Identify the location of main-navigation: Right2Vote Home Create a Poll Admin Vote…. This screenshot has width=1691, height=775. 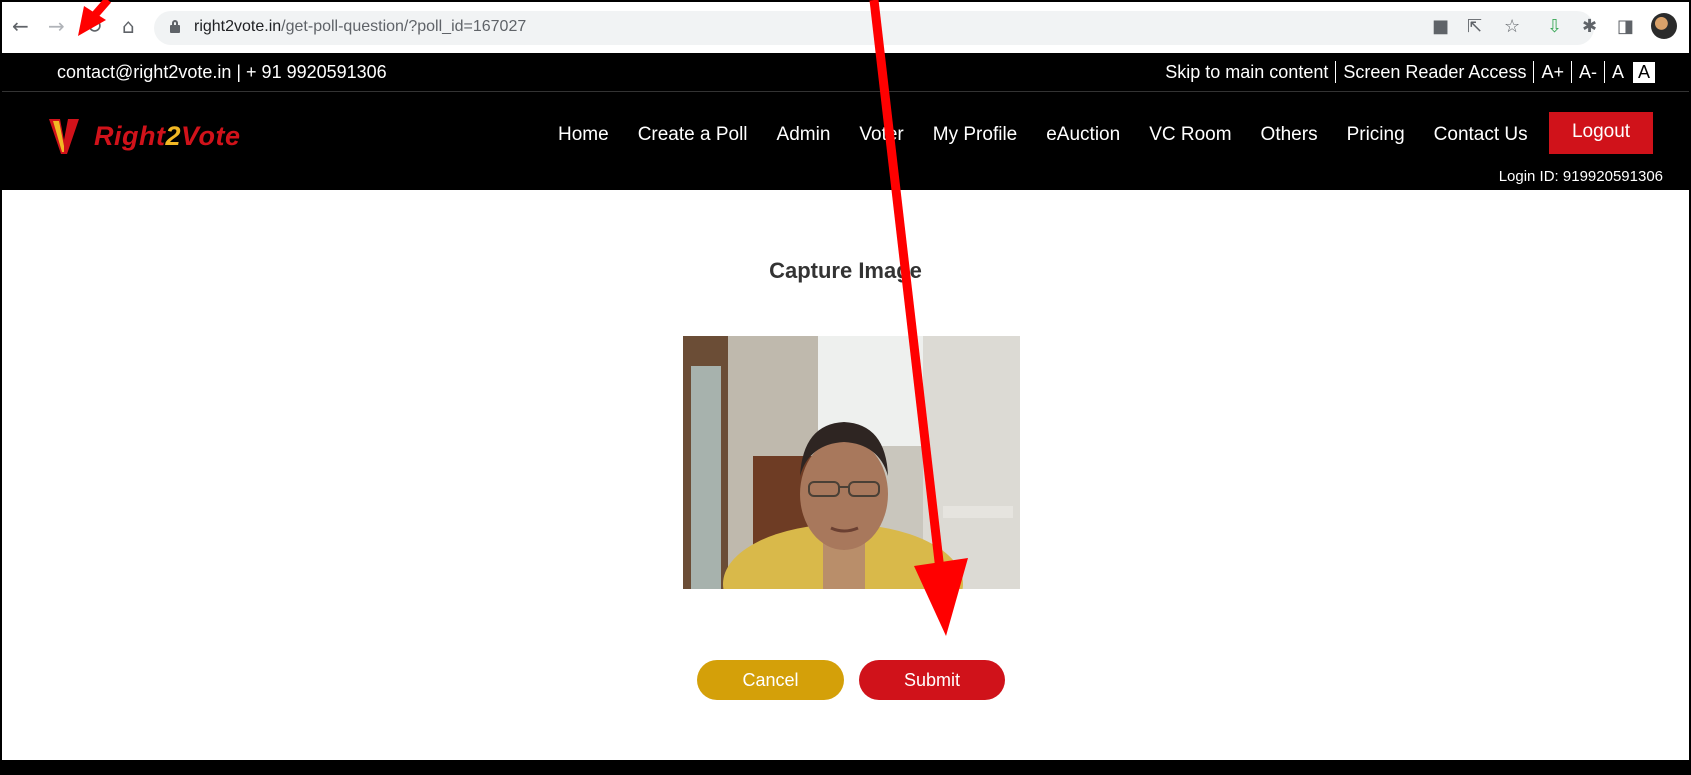
(845, 141).